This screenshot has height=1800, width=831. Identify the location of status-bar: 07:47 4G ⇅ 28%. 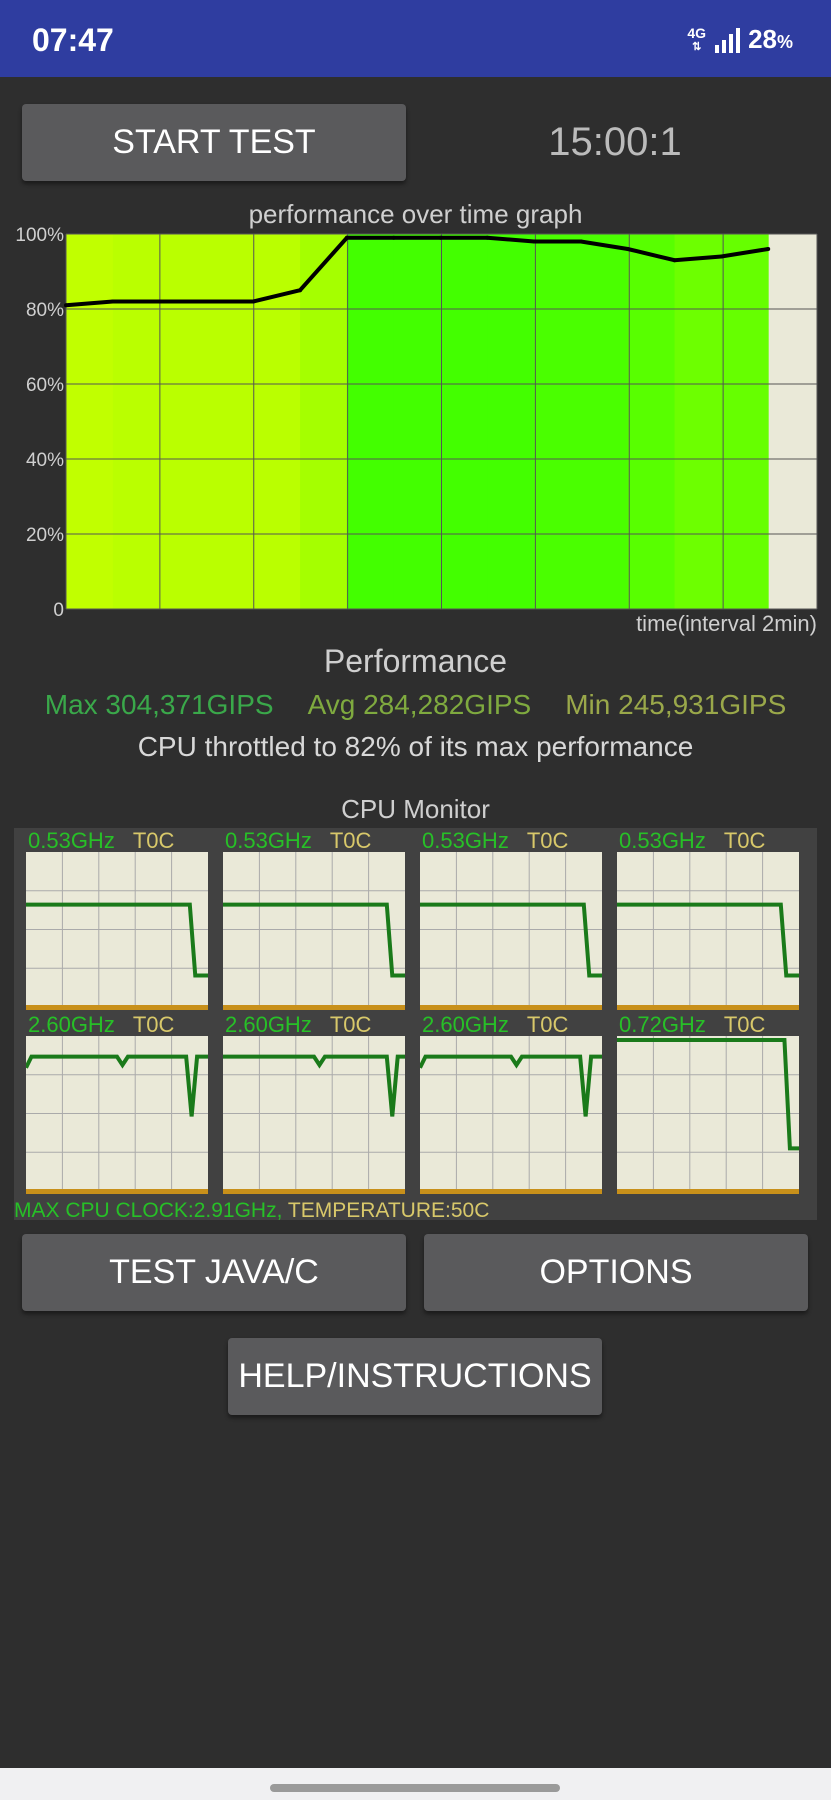
(415, 38).